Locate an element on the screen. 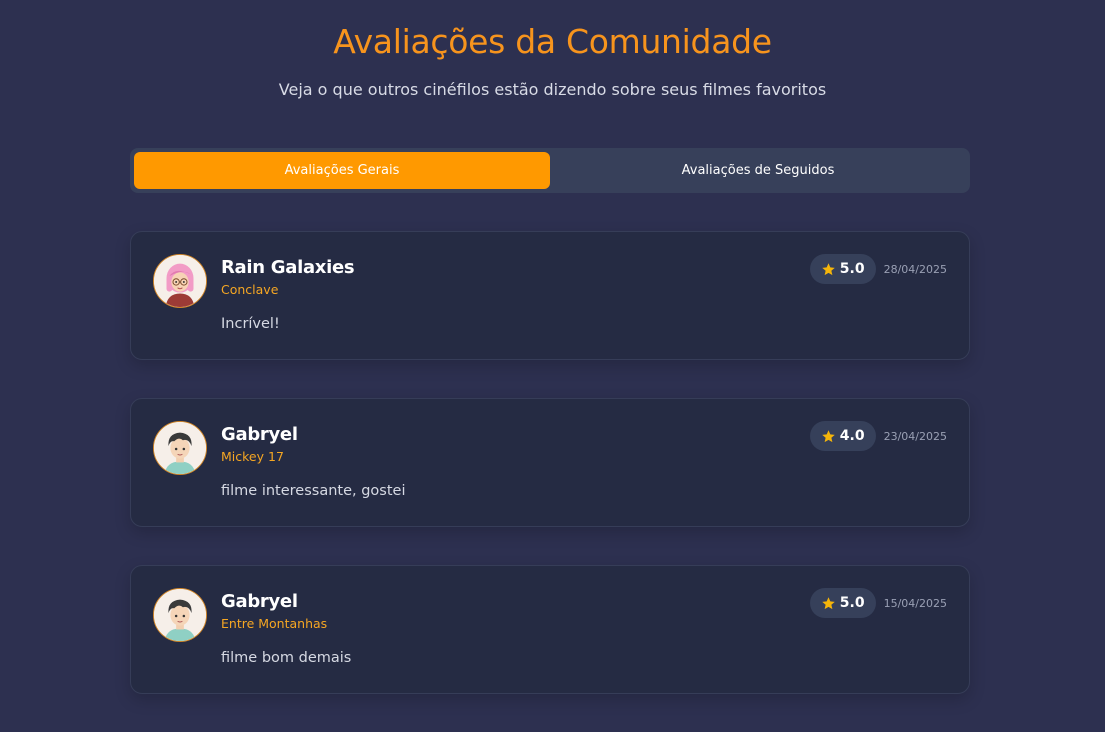 The image size is (1105, 732). rating-badge: 4.0 is located at coordinates (842, 436).